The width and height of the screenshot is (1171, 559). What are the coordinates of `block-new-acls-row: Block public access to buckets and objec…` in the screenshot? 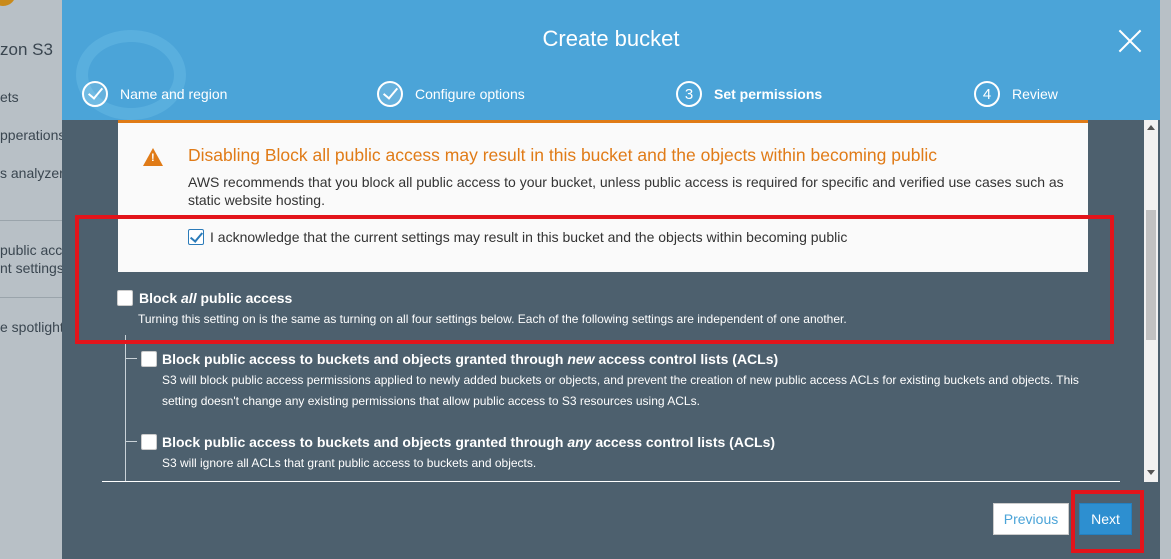 It's located at (459, 359).